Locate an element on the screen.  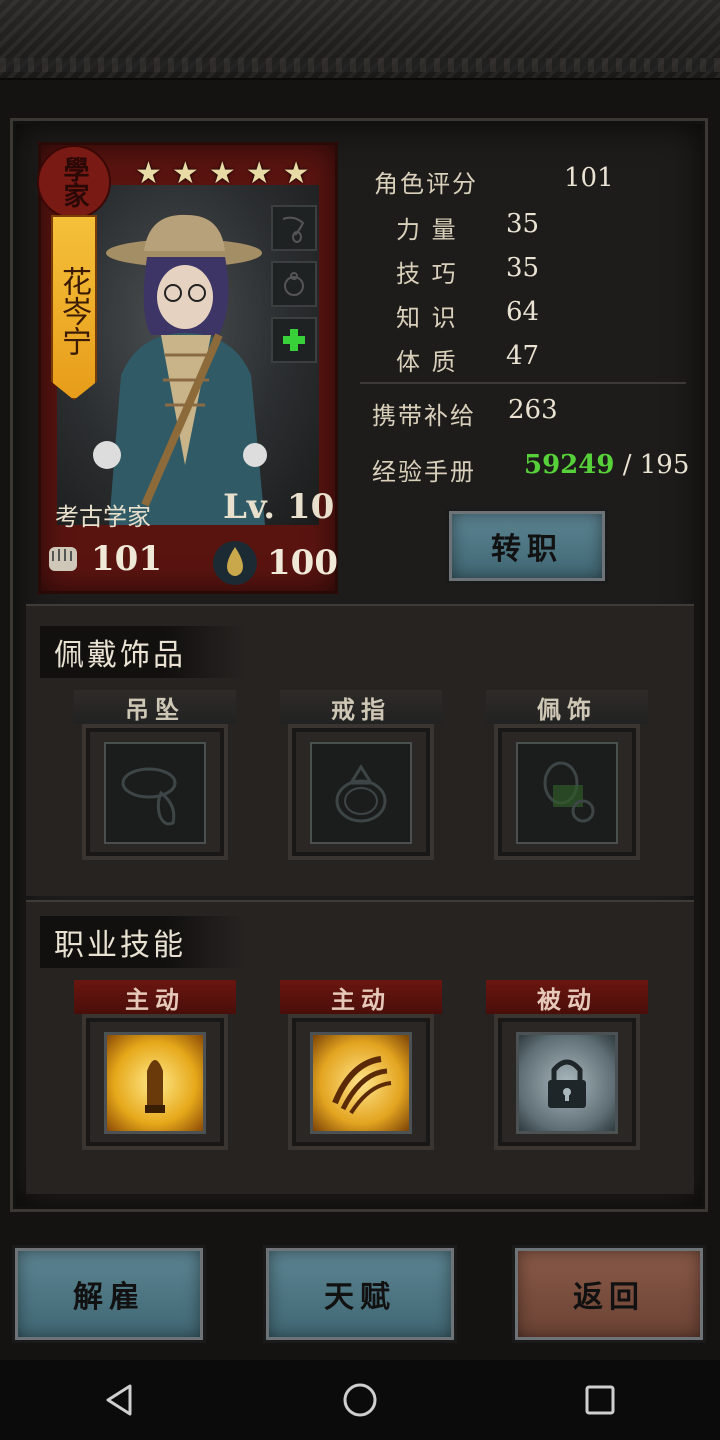
pendant-slot-label: 吊坠 is located at coordinates (155, 707).